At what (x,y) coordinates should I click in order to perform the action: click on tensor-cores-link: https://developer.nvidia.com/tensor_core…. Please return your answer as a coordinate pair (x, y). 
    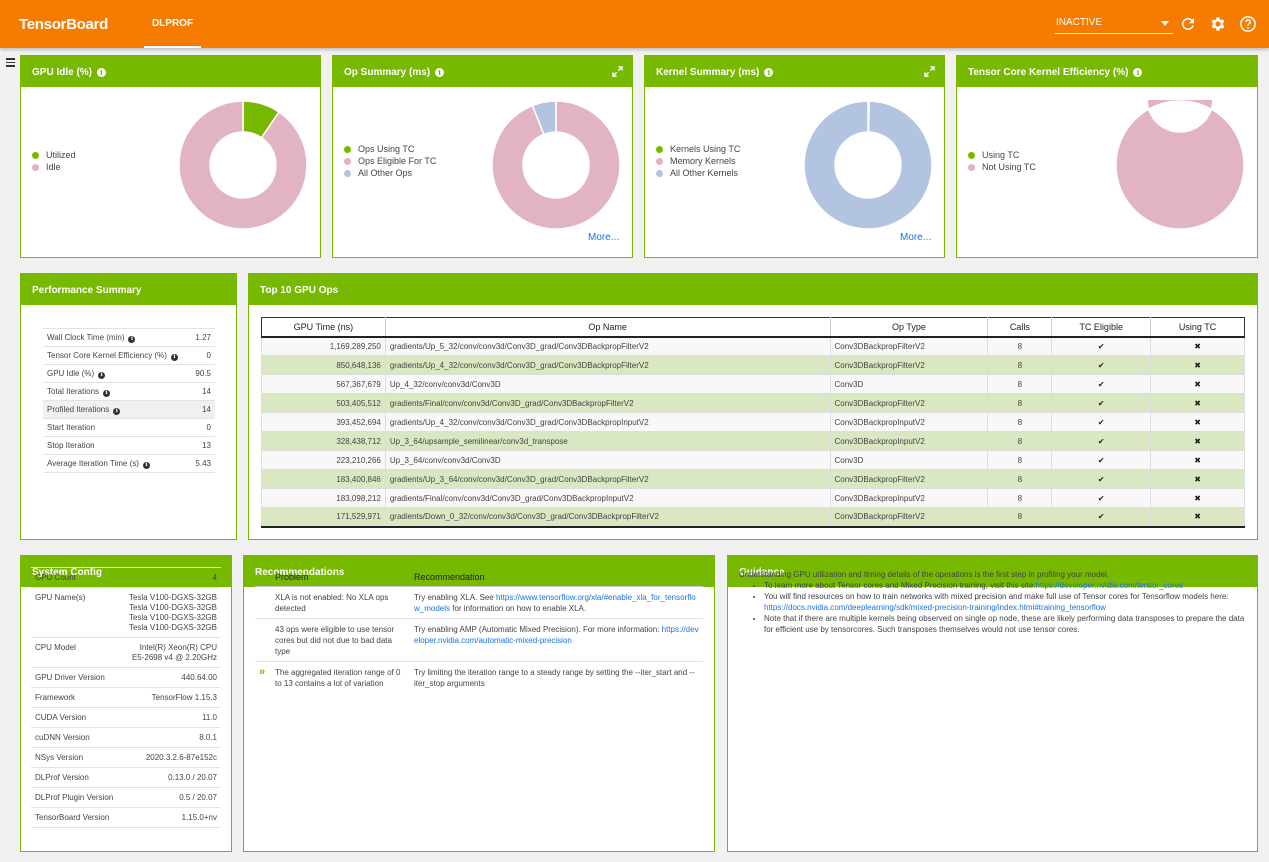
    Looking at the image, I should click on (1110, 585).